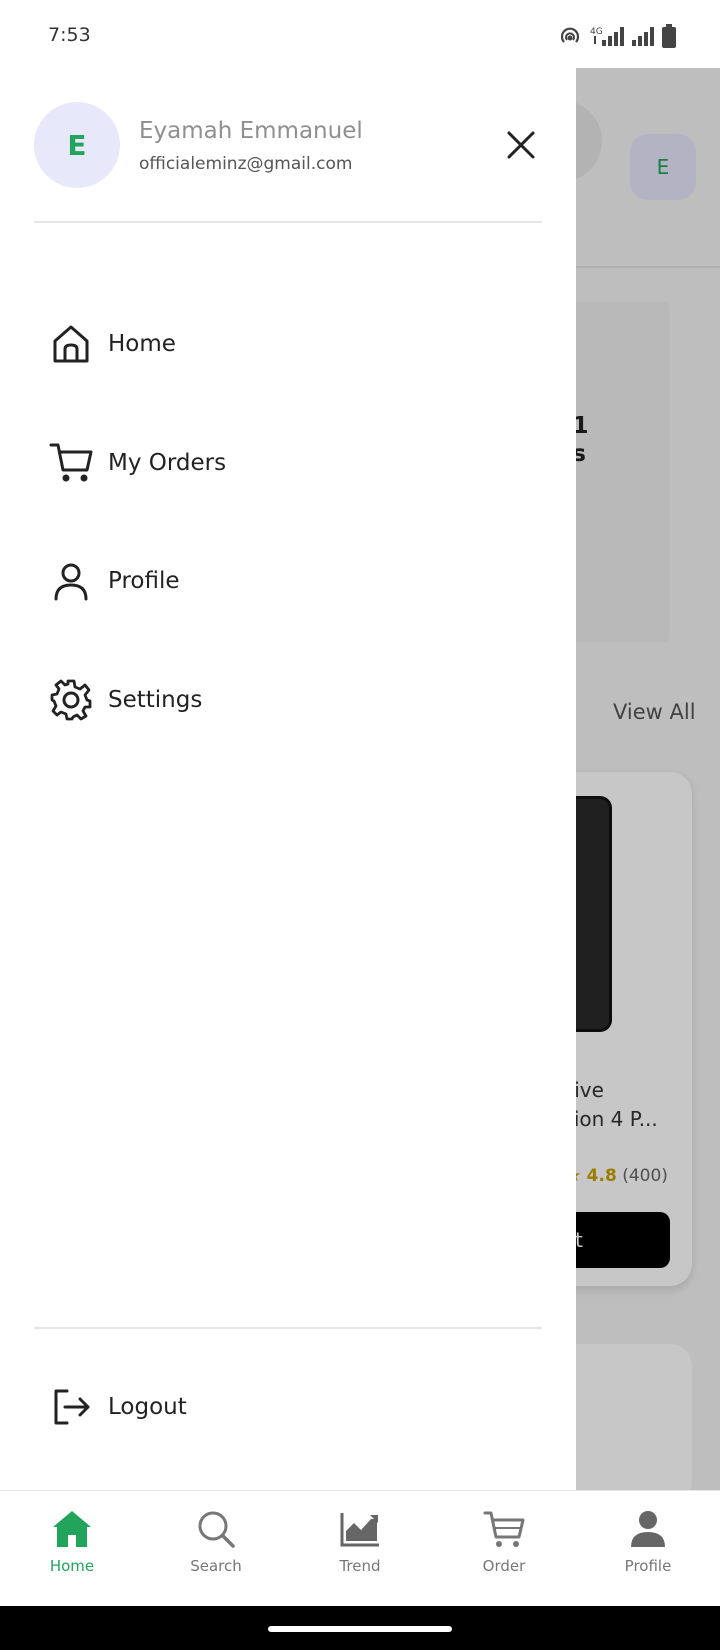 This screenshot has height=1650, width=720. I want to click on home-filled-icon, so click(72, 1529).